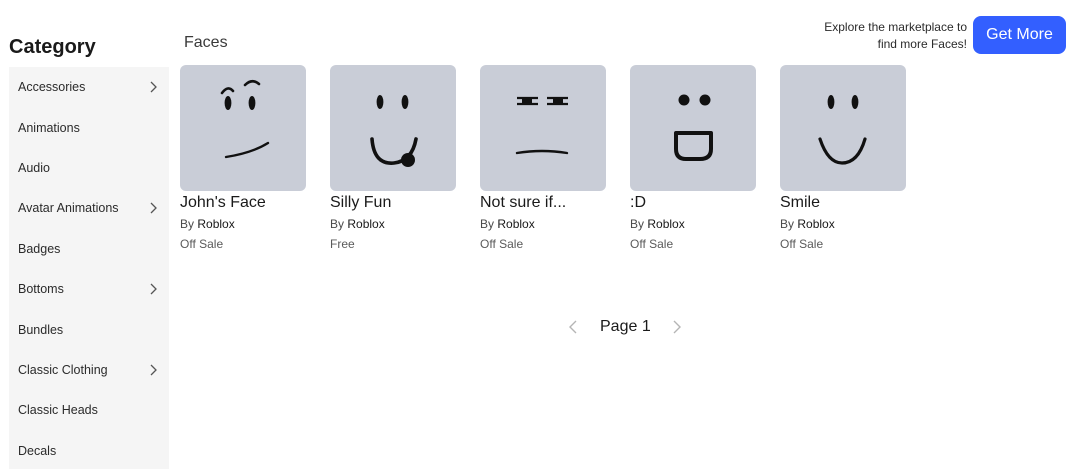 The width and height of the screenshot is (1088, 471). I want to click on chevron-left-icon, so click(573, 327).